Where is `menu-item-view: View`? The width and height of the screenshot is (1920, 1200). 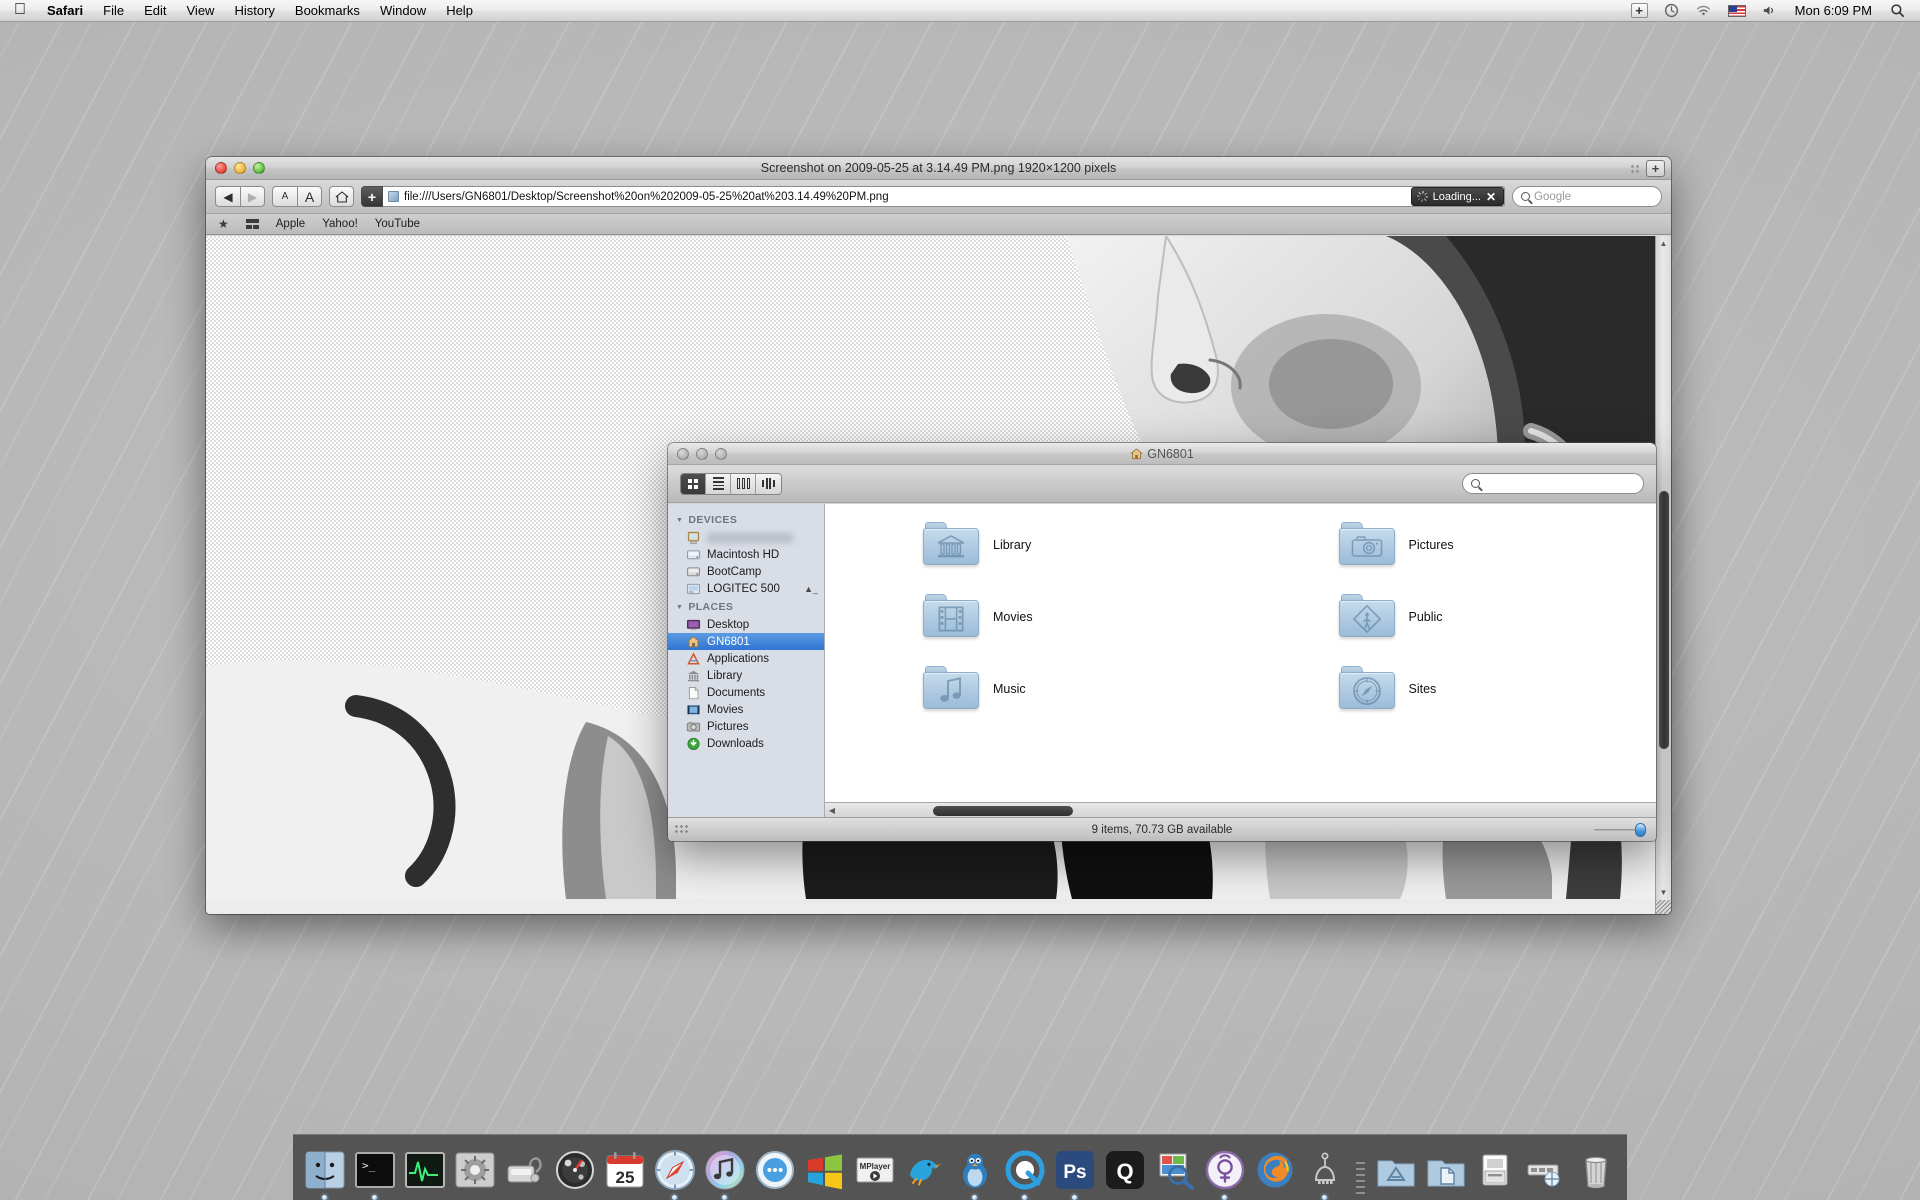
menu-item-view: View is located at coordinates (201, 11).